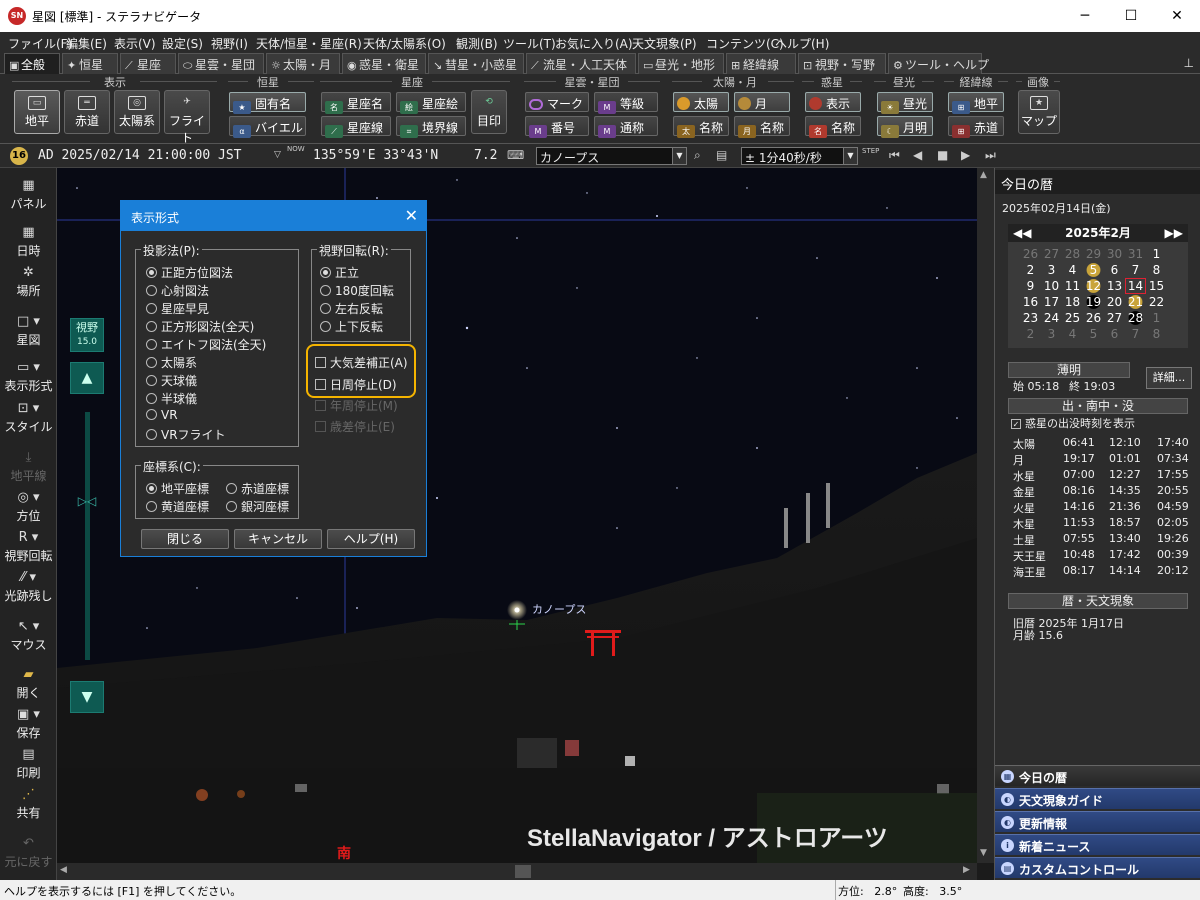 Image resolution: width=1200 pixels, height=900 pixels. What do you see at coordinates (485, 155) in the screenshot?
I see `fov-value: 7.2` at bounding box center [485, 155].